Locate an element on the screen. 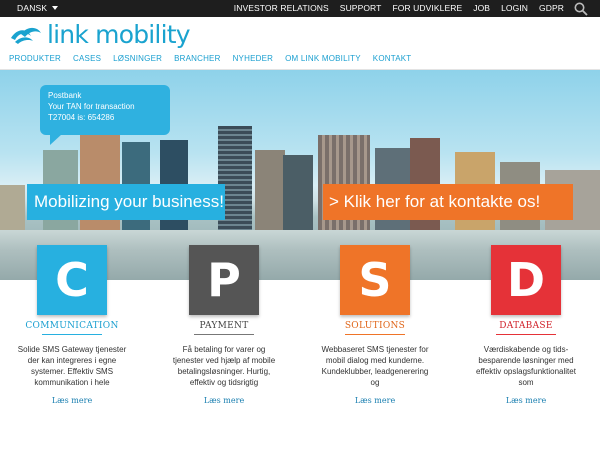 This screenshot has width=600, height=450. link-job: JOB is located at coordinates (481, 8).